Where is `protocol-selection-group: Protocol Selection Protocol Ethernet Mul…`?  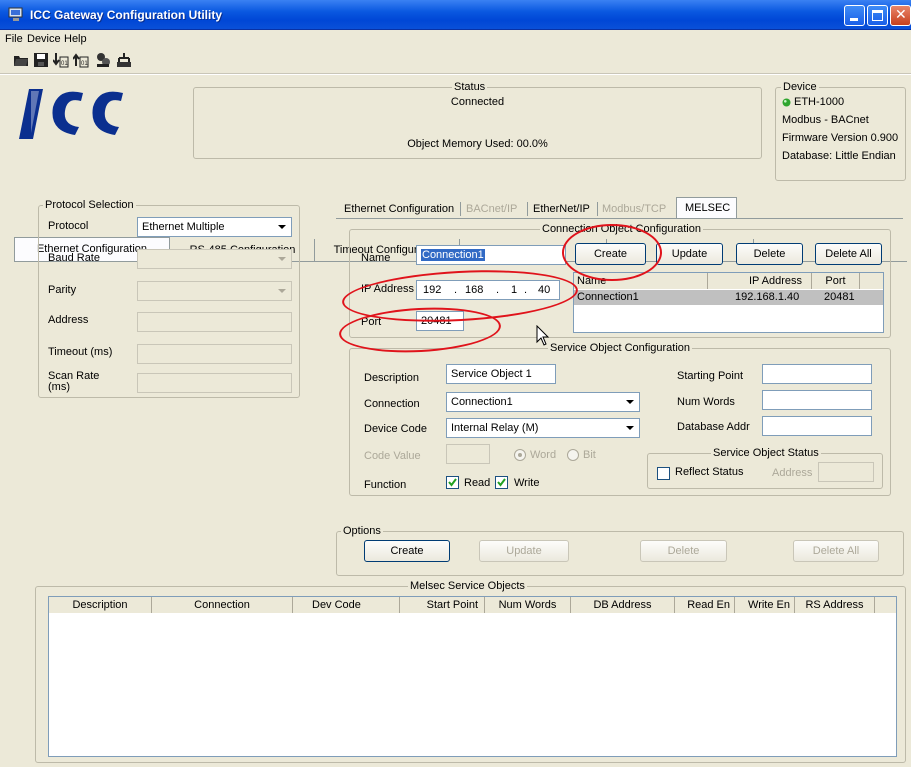
protocol-selection-group: Protocol Selection Protocol Ethernet Mul… is located at coordinates (169, 298).